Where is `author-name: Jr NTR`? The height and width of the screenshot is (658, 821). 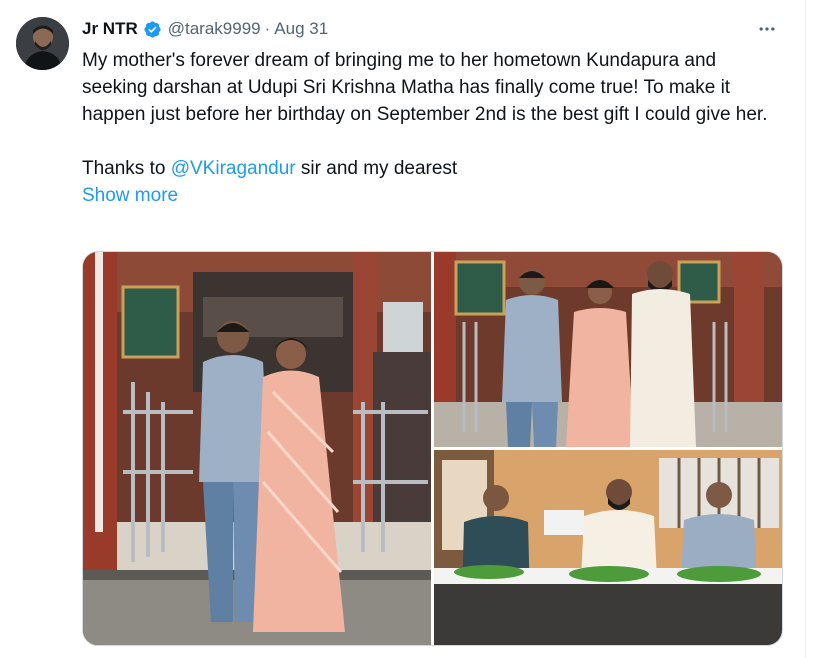 author-name: Jr NTR is located at coordinates (110, 29).